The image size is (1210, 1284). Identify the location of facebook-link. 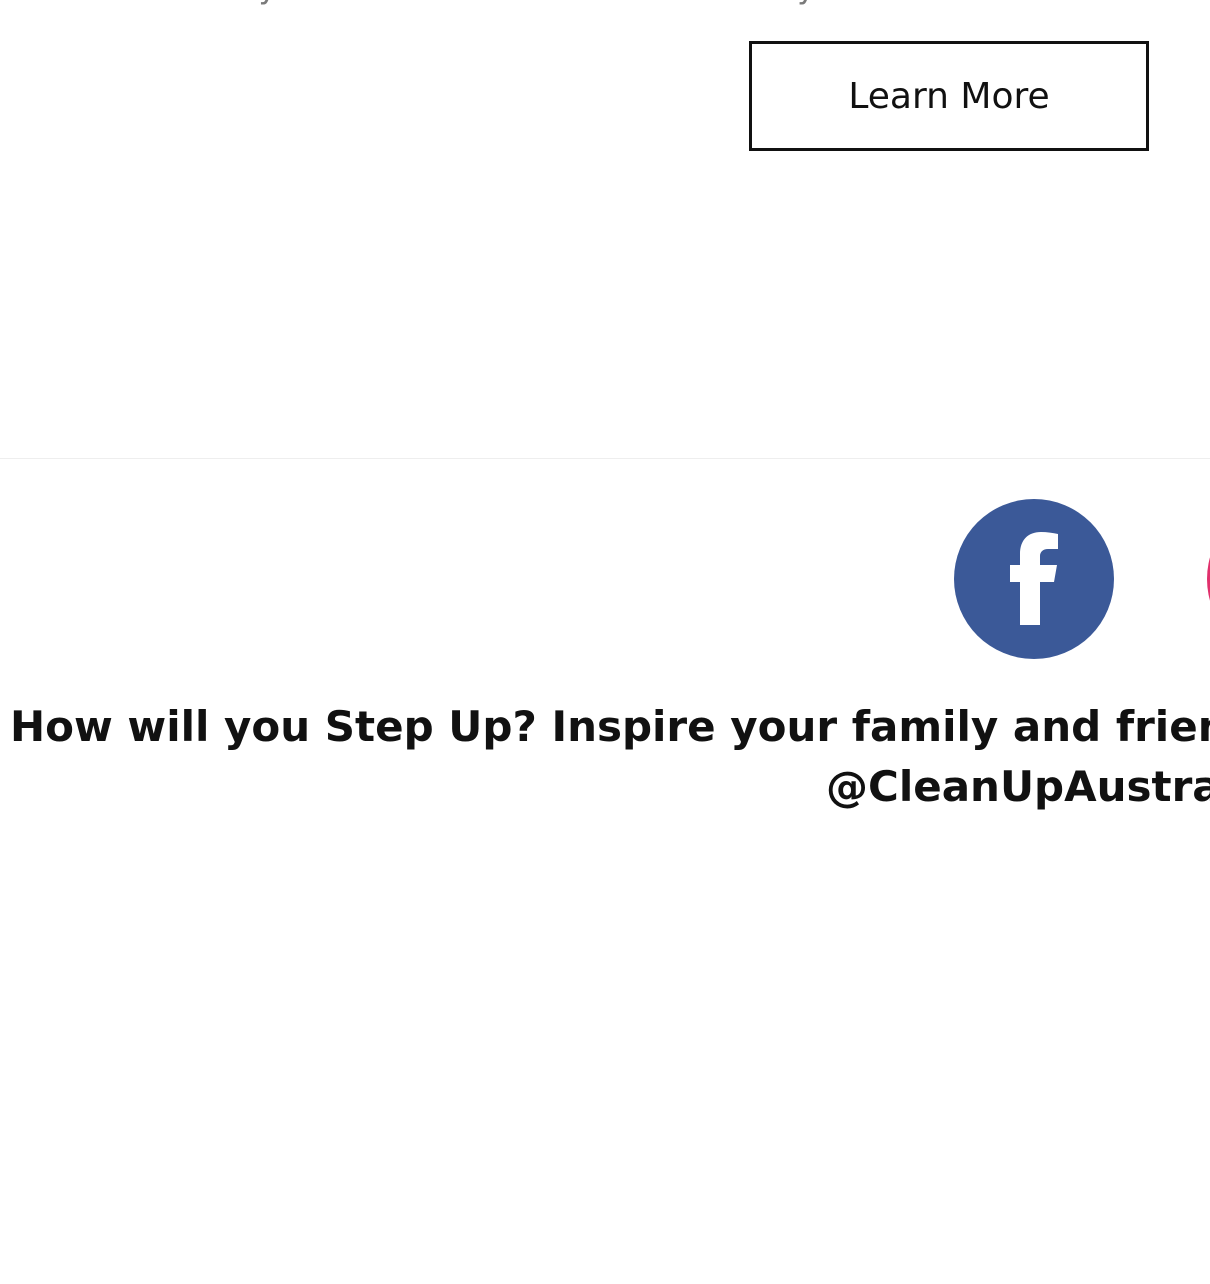
(1034, 579).